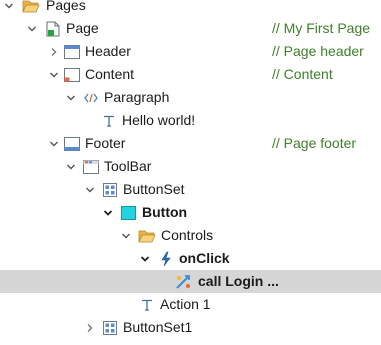 The image size is (381, 345). I want to click on tree-label-header: Header, so click(108, 51).